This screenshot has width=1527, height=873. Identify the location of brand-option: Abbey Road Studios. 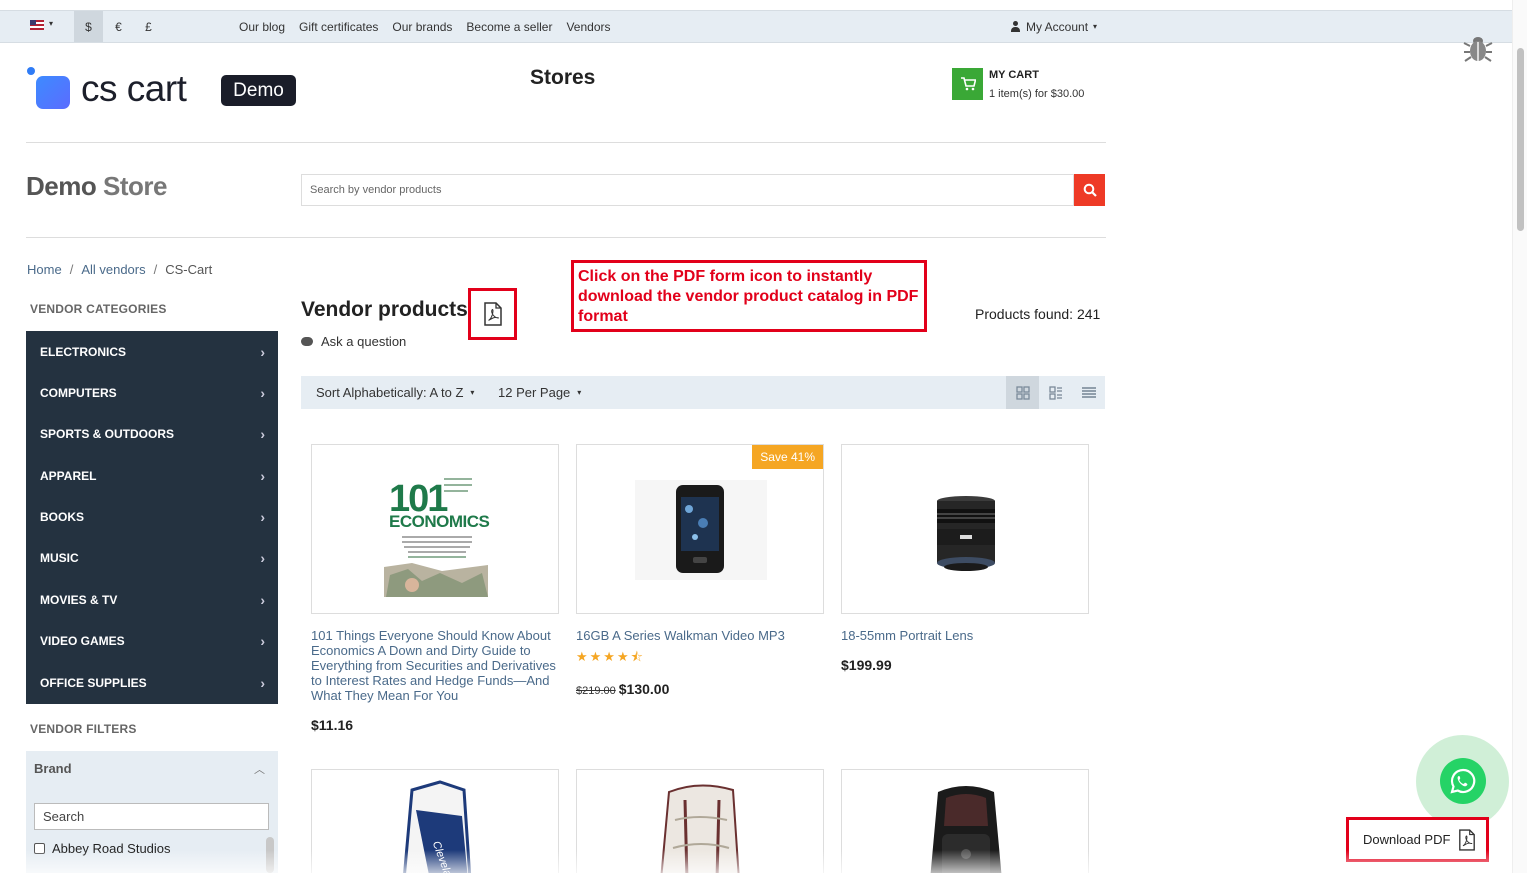
(102, 848).